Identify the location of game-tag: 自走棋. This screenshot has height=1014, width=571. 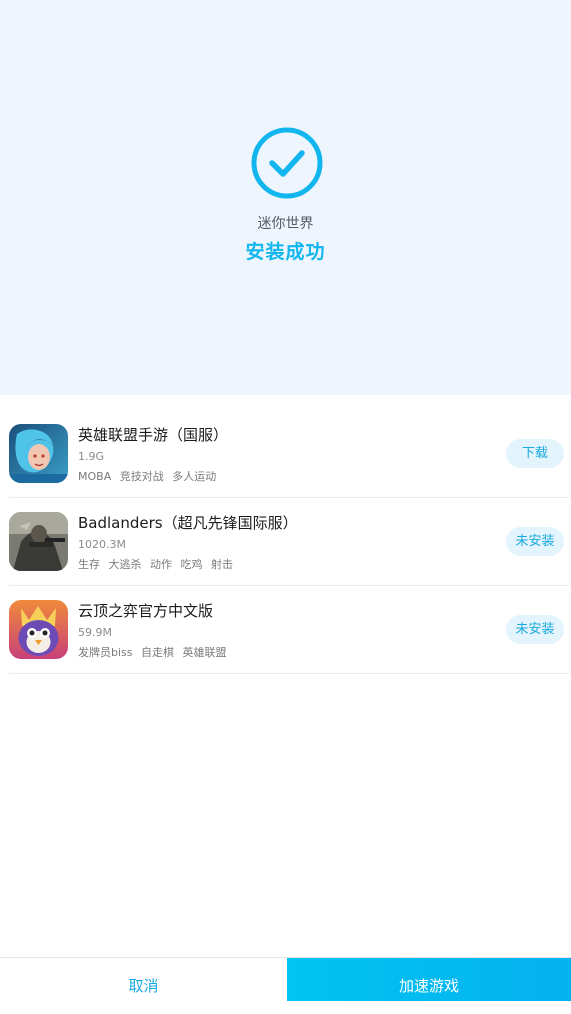
(158, 652).